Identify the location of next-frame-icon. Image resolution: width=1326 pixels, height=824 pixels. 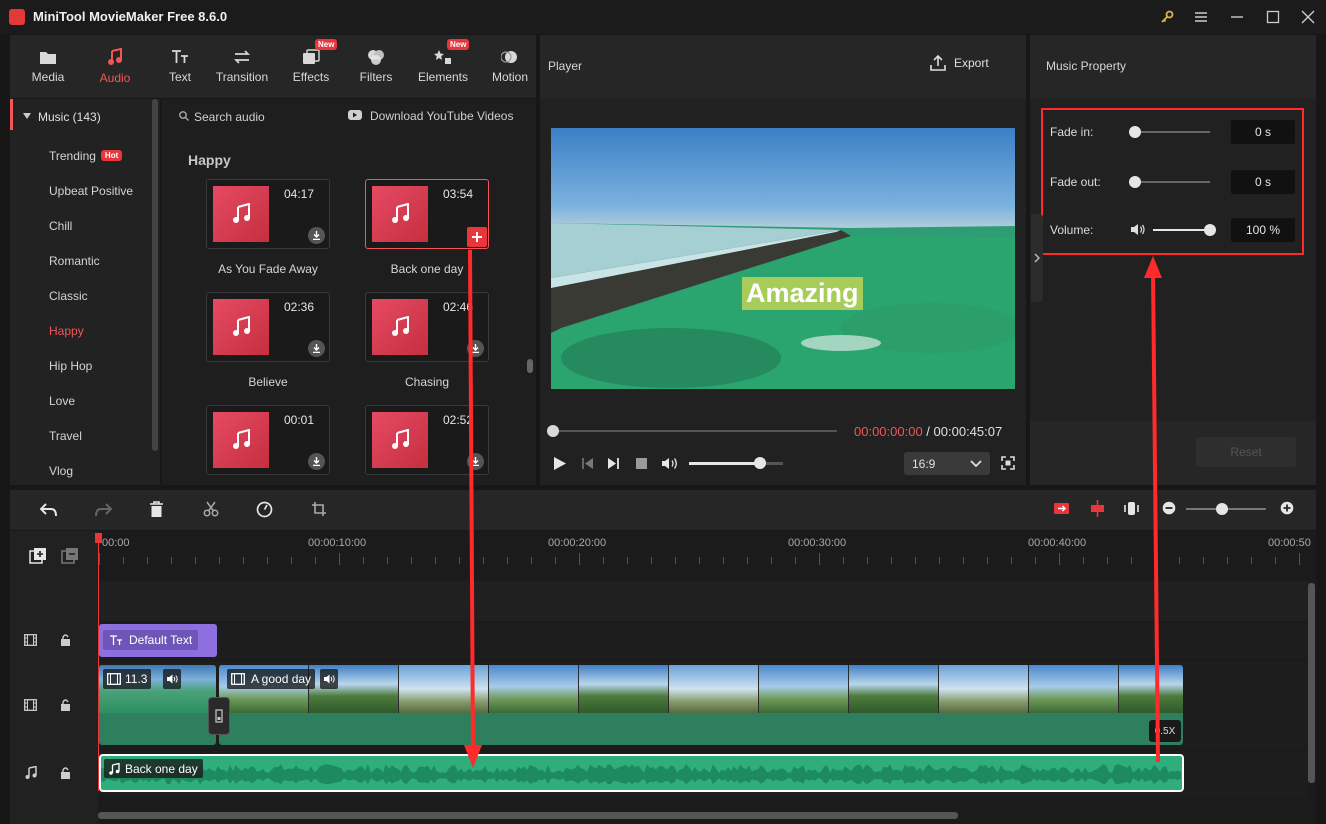
(613, 463).